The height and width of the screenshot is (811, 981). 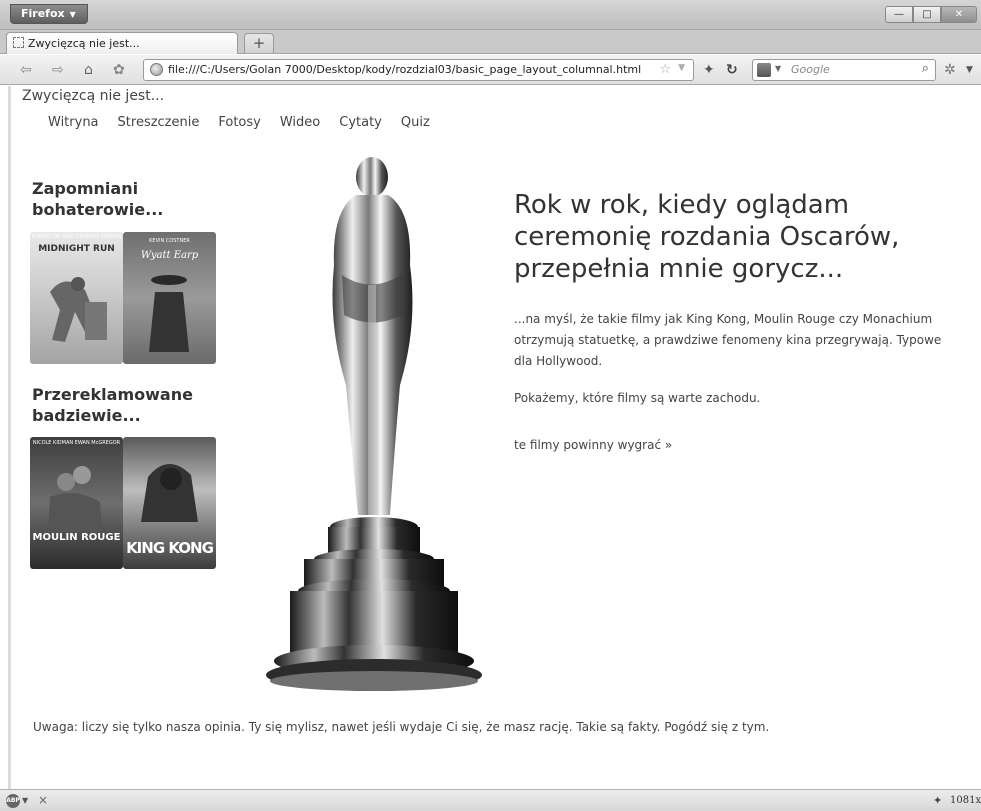 I want to click on reload-icon: ↻, so click(x=732, y=70).